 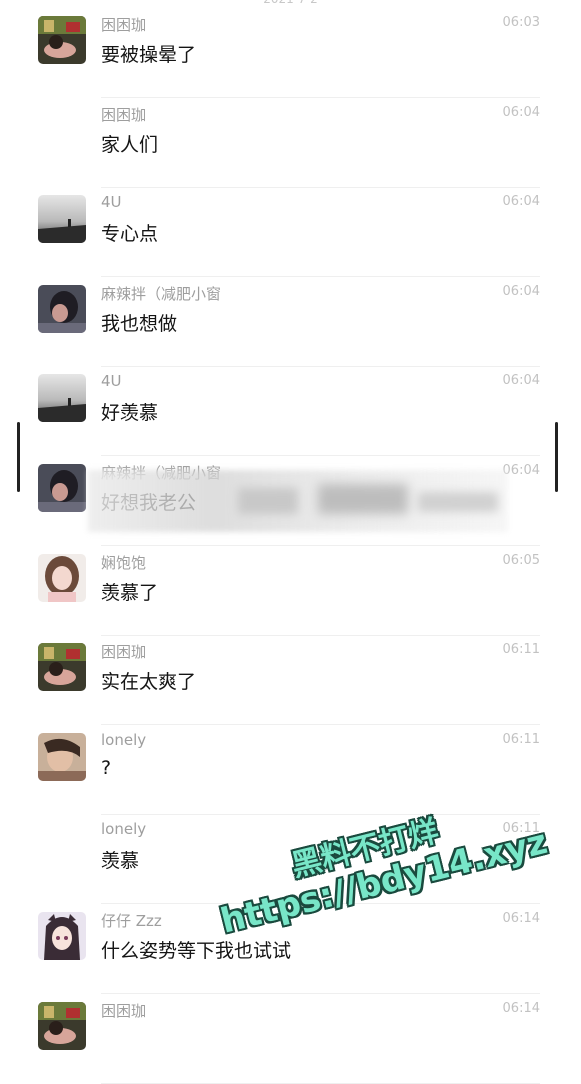 What do you see at coordinates (130, 413) in the screenshot?
I see `message-text: 好羡慕` at bounding box center [130, 413].